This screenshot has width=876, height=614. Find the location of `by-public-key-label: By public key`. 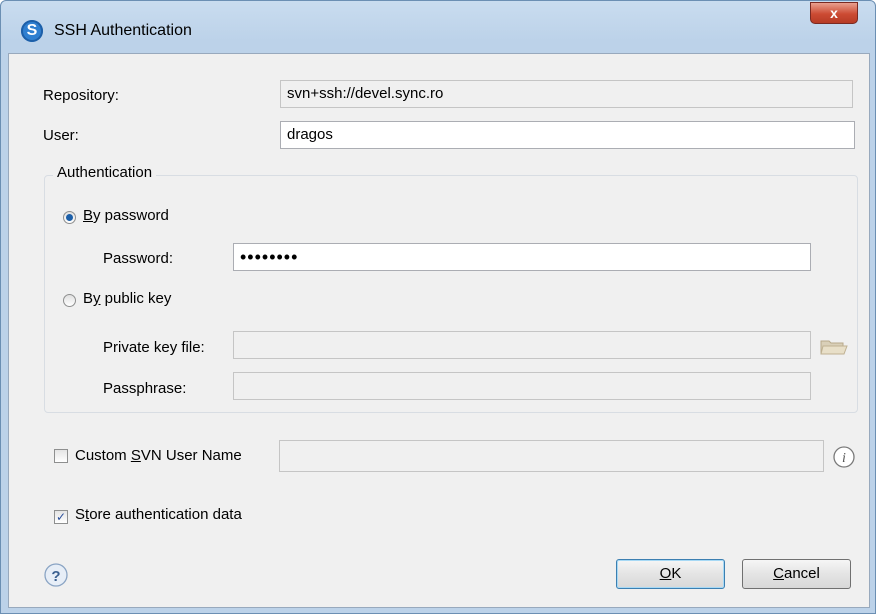

by-public-key-label: By public key is located at coordinates (127, 298).